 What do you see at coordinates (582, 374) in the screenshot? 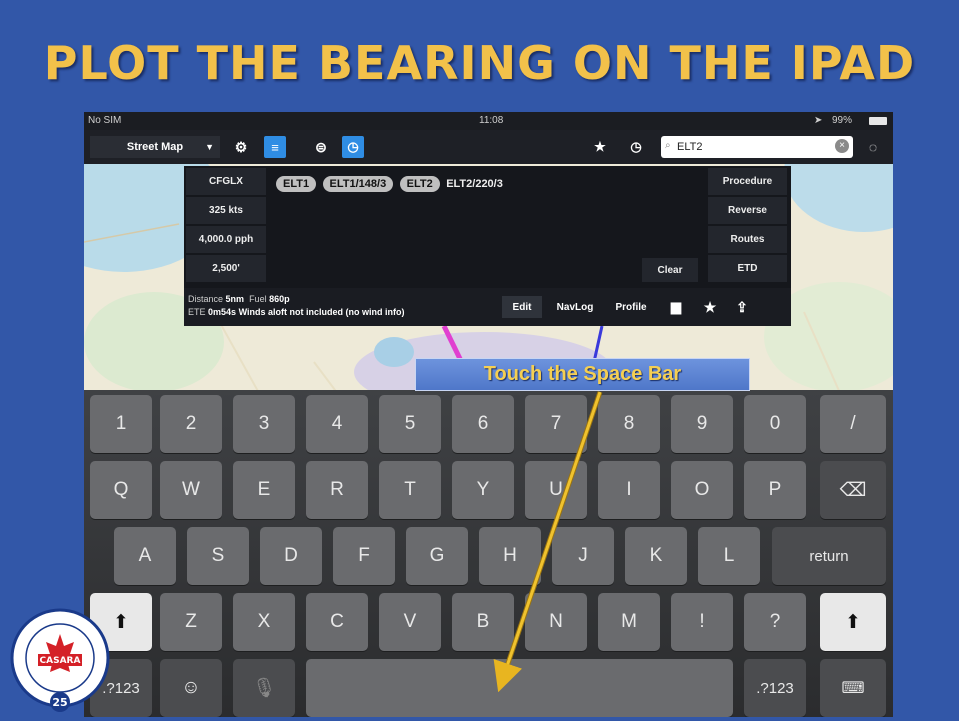
I see `callout-label: Touch the Space Bar` at bounding box center [582, 374].